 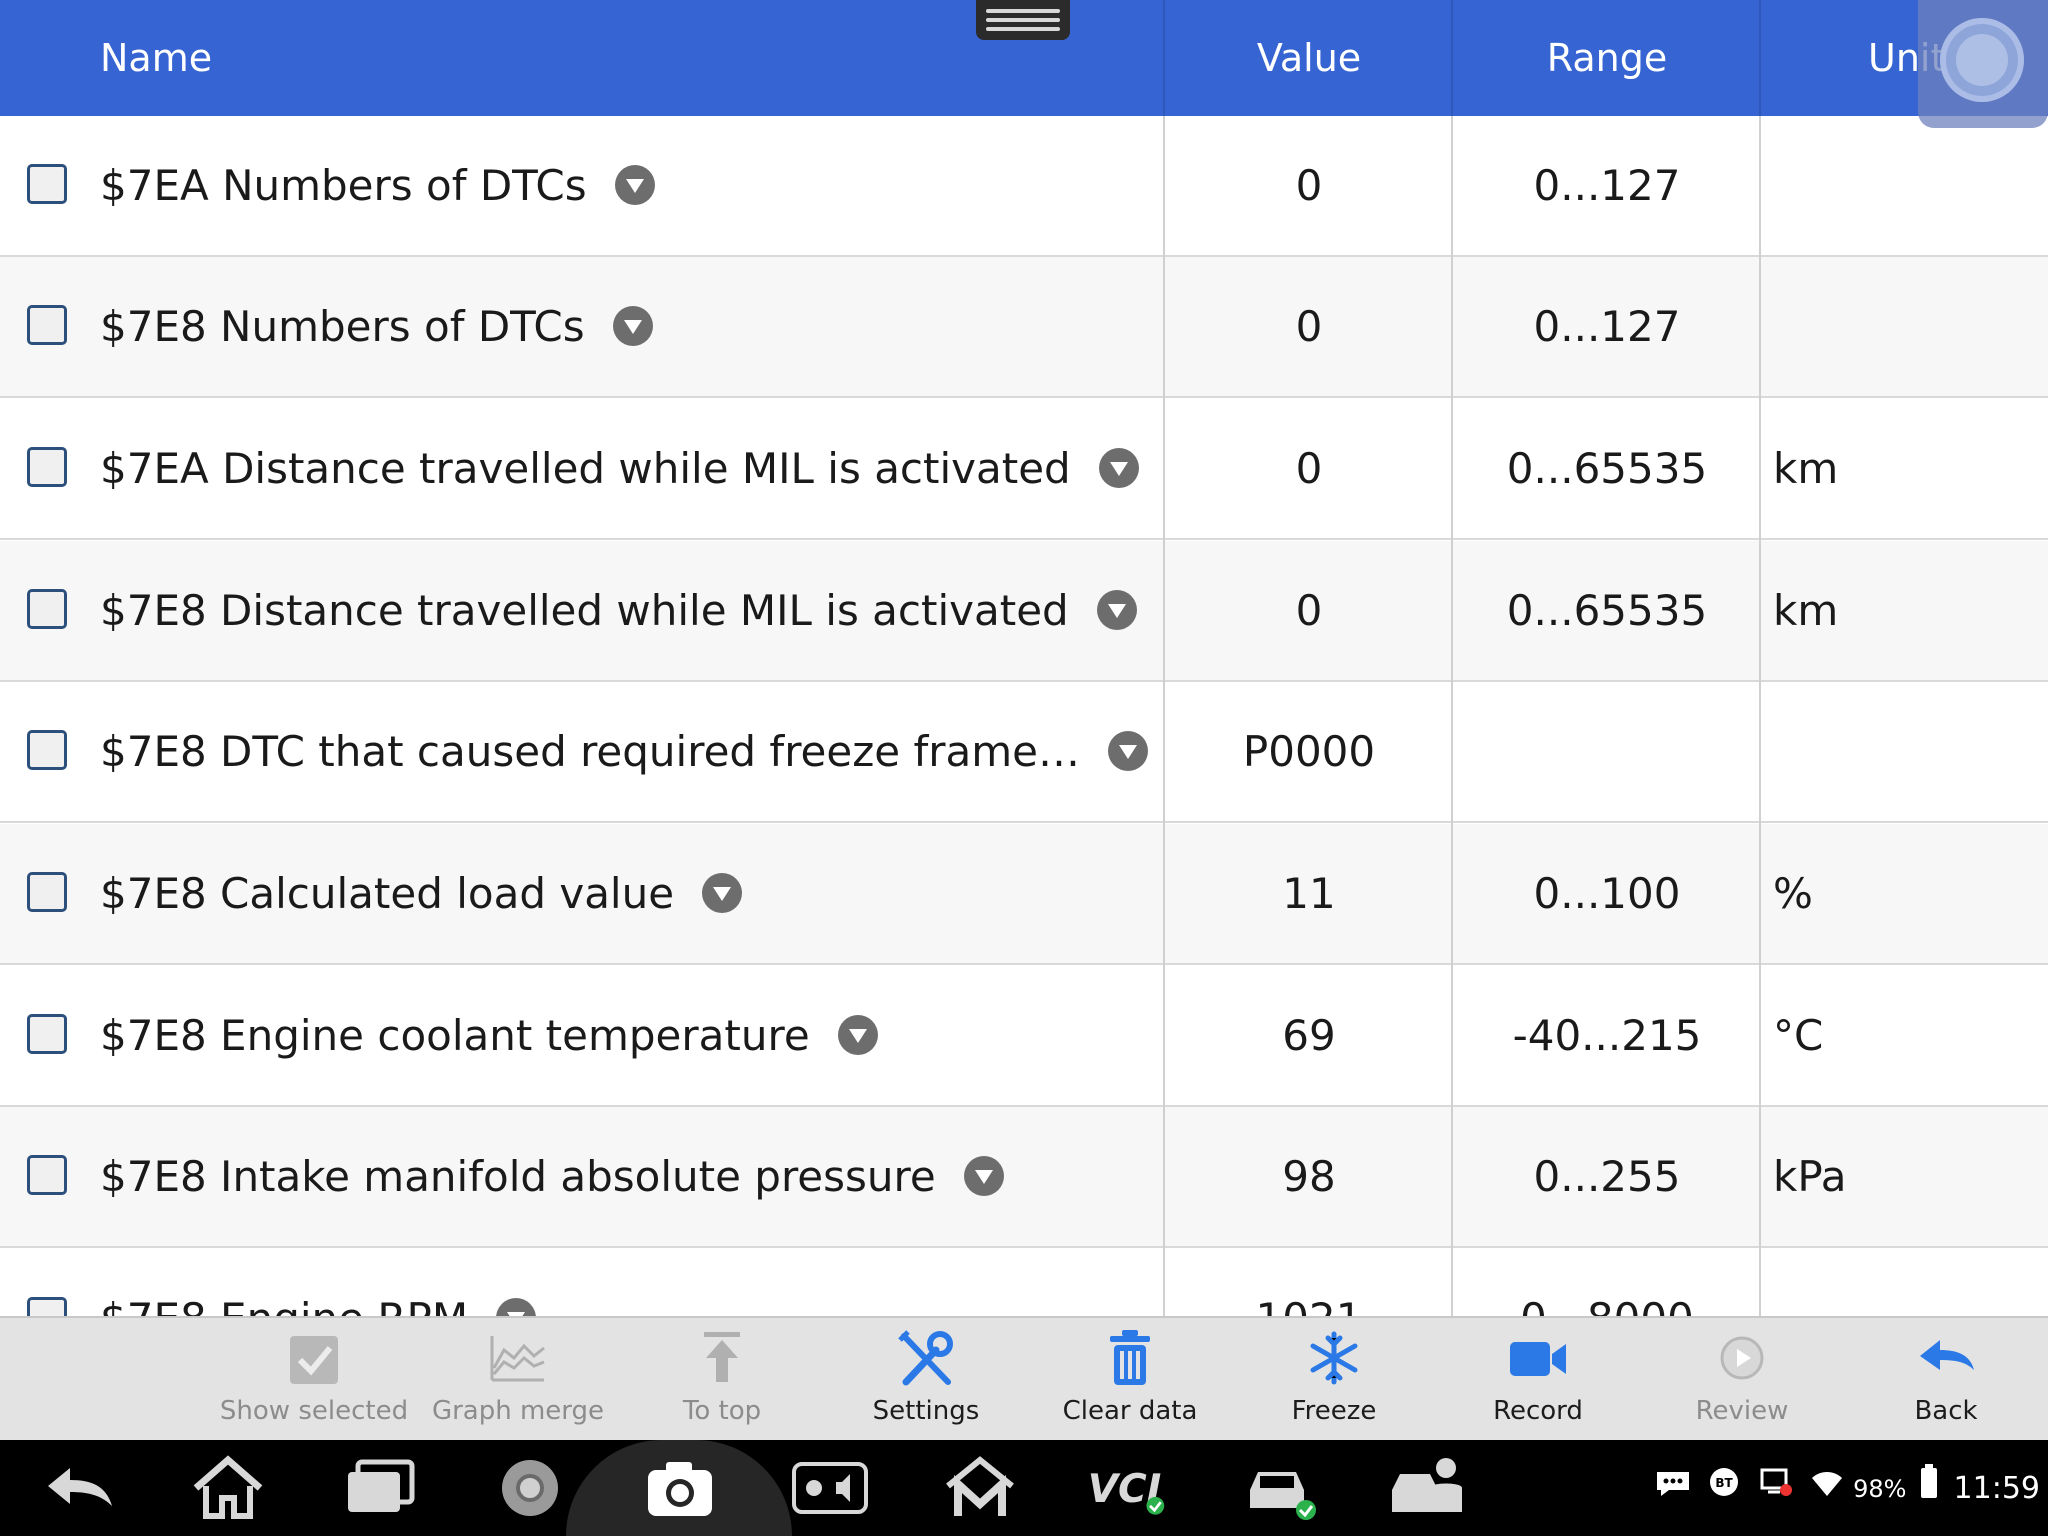 I want to click on table-row: $7E8 Numbers of DTCs 0 0...127, so click(x=1024, y=327).